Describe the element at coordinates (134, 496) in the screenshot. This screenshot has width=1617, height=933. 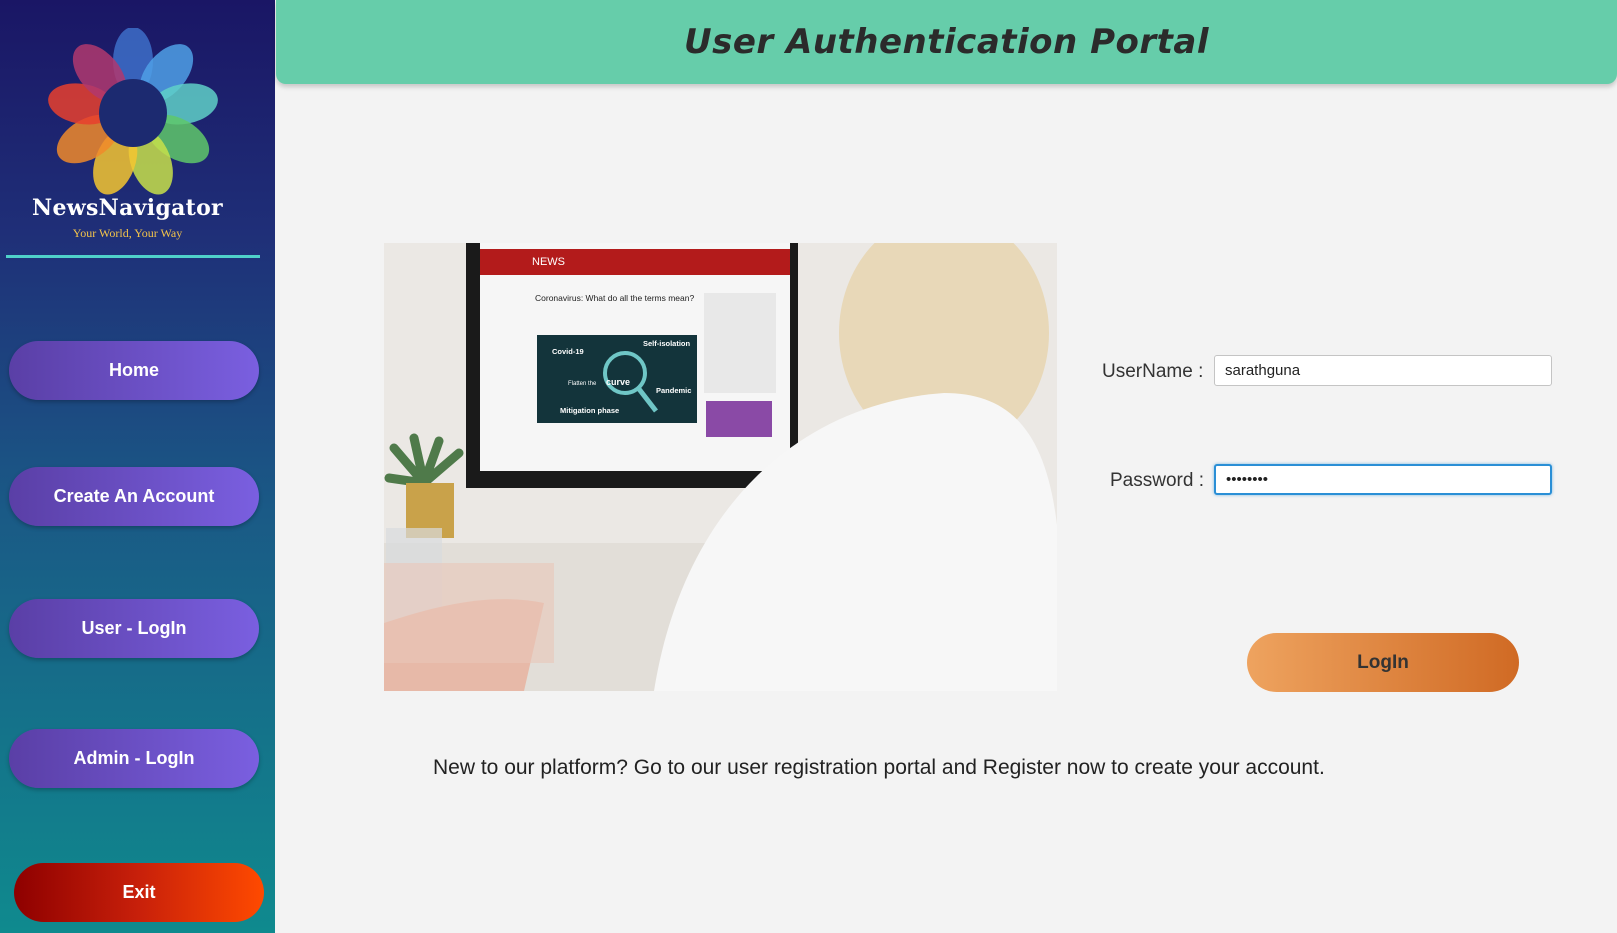
I see `create-account-button: Create An Account` at that location.